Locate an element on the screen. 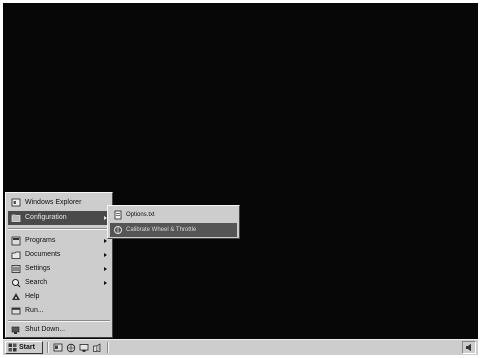 The image size is (482, 358). menu-item-settings: Settings is located at coordinates (59, 269).